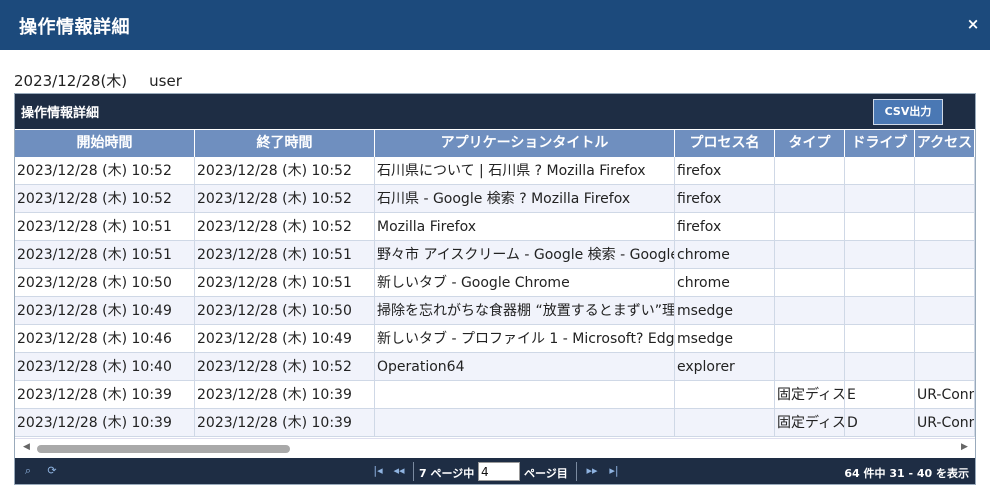  What do you see at coordinates (285, 283) in the screenshot?
I see `cell-end-time: 2023/12/28 (木) 10:51` at bounding box center [285, 283].